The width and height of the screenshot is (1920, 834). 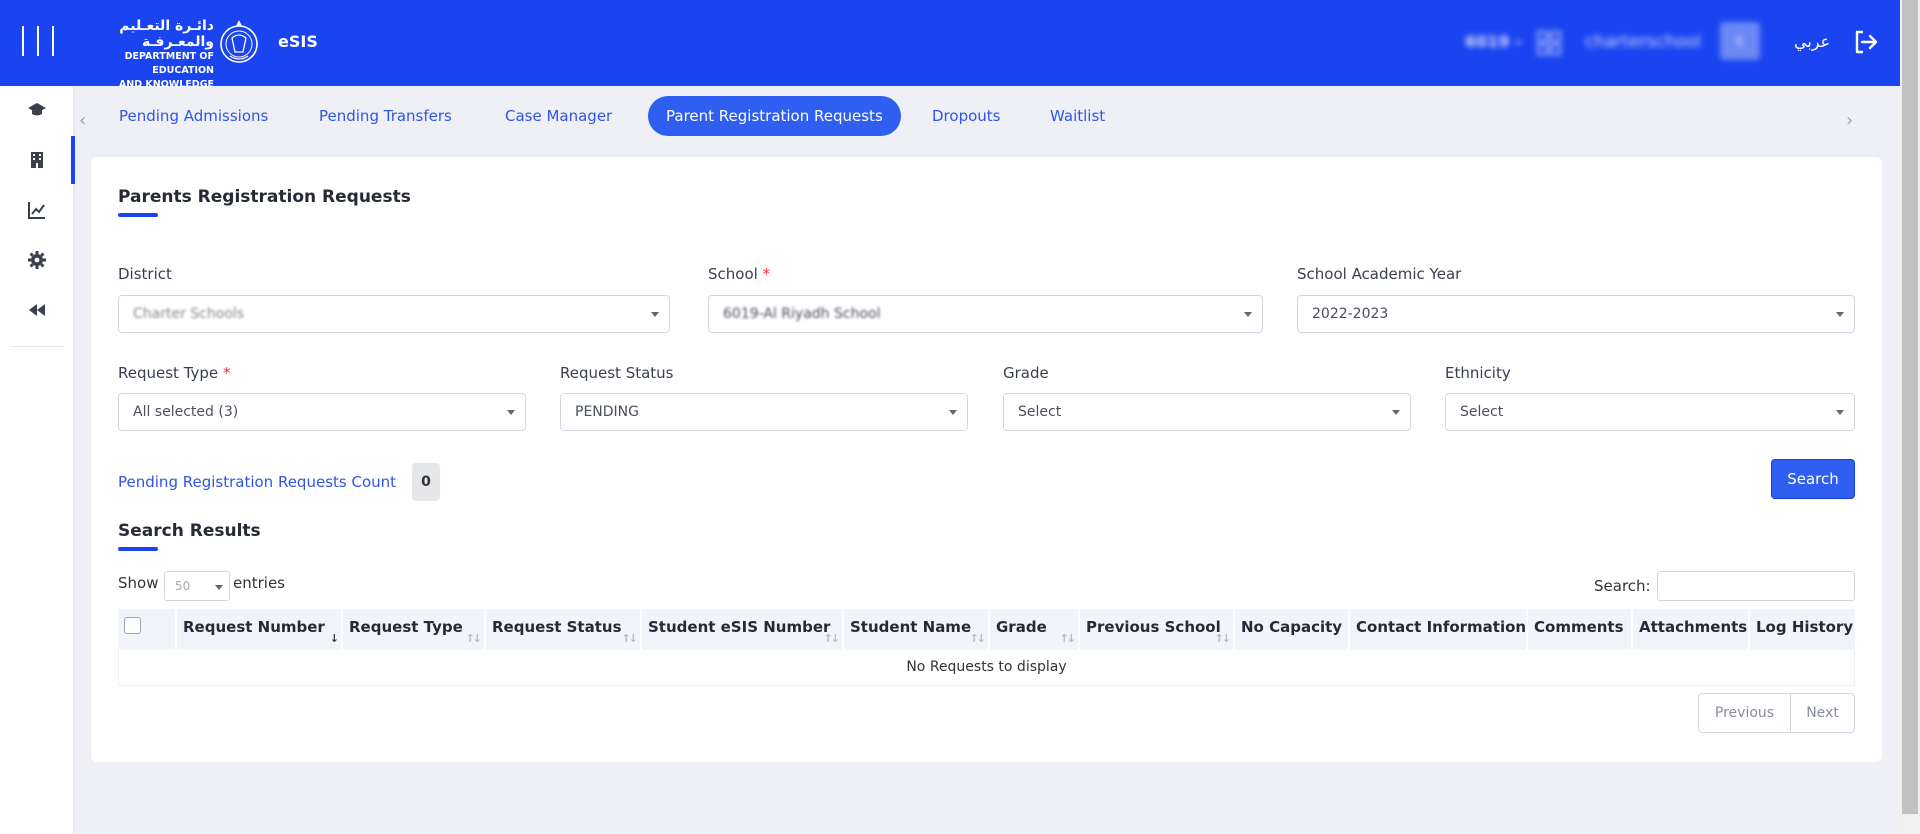 What do you see at coordinates (257, 482) in the screenshot?
I see `pending-count-label: Pending Registration Requests Count` at bounding box center [257, 482].